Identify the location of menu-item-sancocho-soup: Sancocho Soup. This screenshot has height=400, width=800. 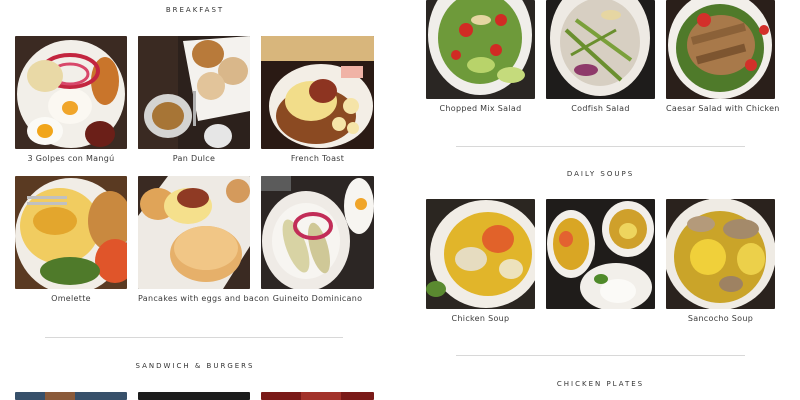
(720, 264).